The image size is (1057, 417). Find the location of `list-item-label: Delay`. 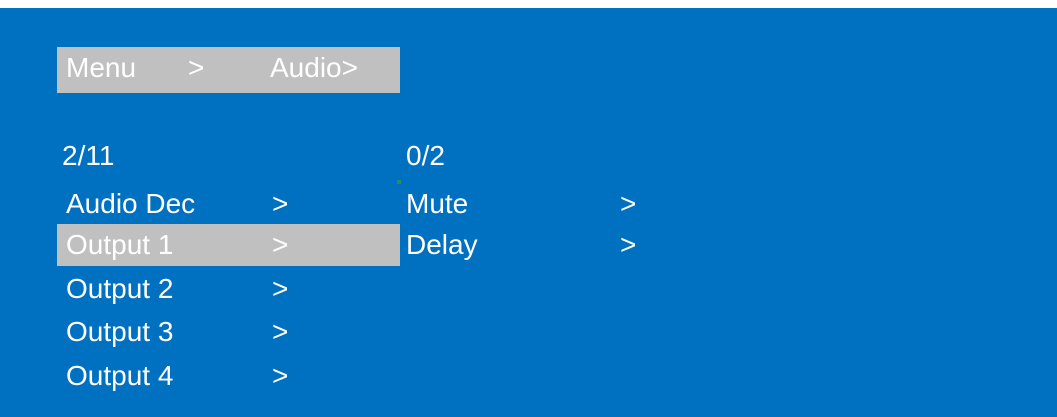

list-item-label: Delay is located at coordinates (442, 244).